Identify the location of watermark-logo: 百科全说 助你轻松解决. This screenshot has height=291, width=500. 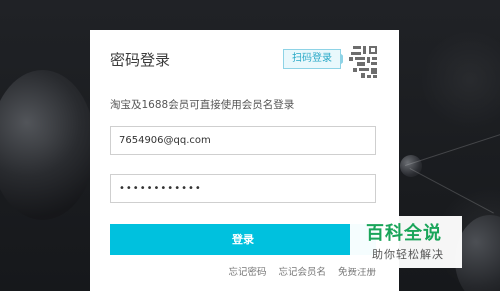
(406, 242).